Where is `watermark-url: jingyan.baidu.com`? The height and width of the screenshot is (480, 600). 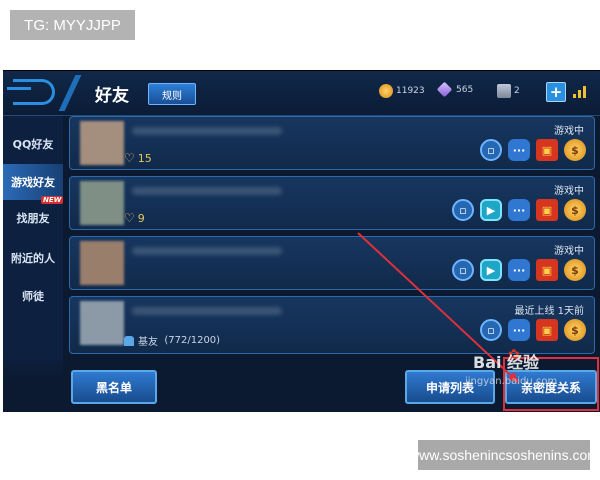 watermark-url: jingyan.baidu.com is located at coordinates (511, 381).